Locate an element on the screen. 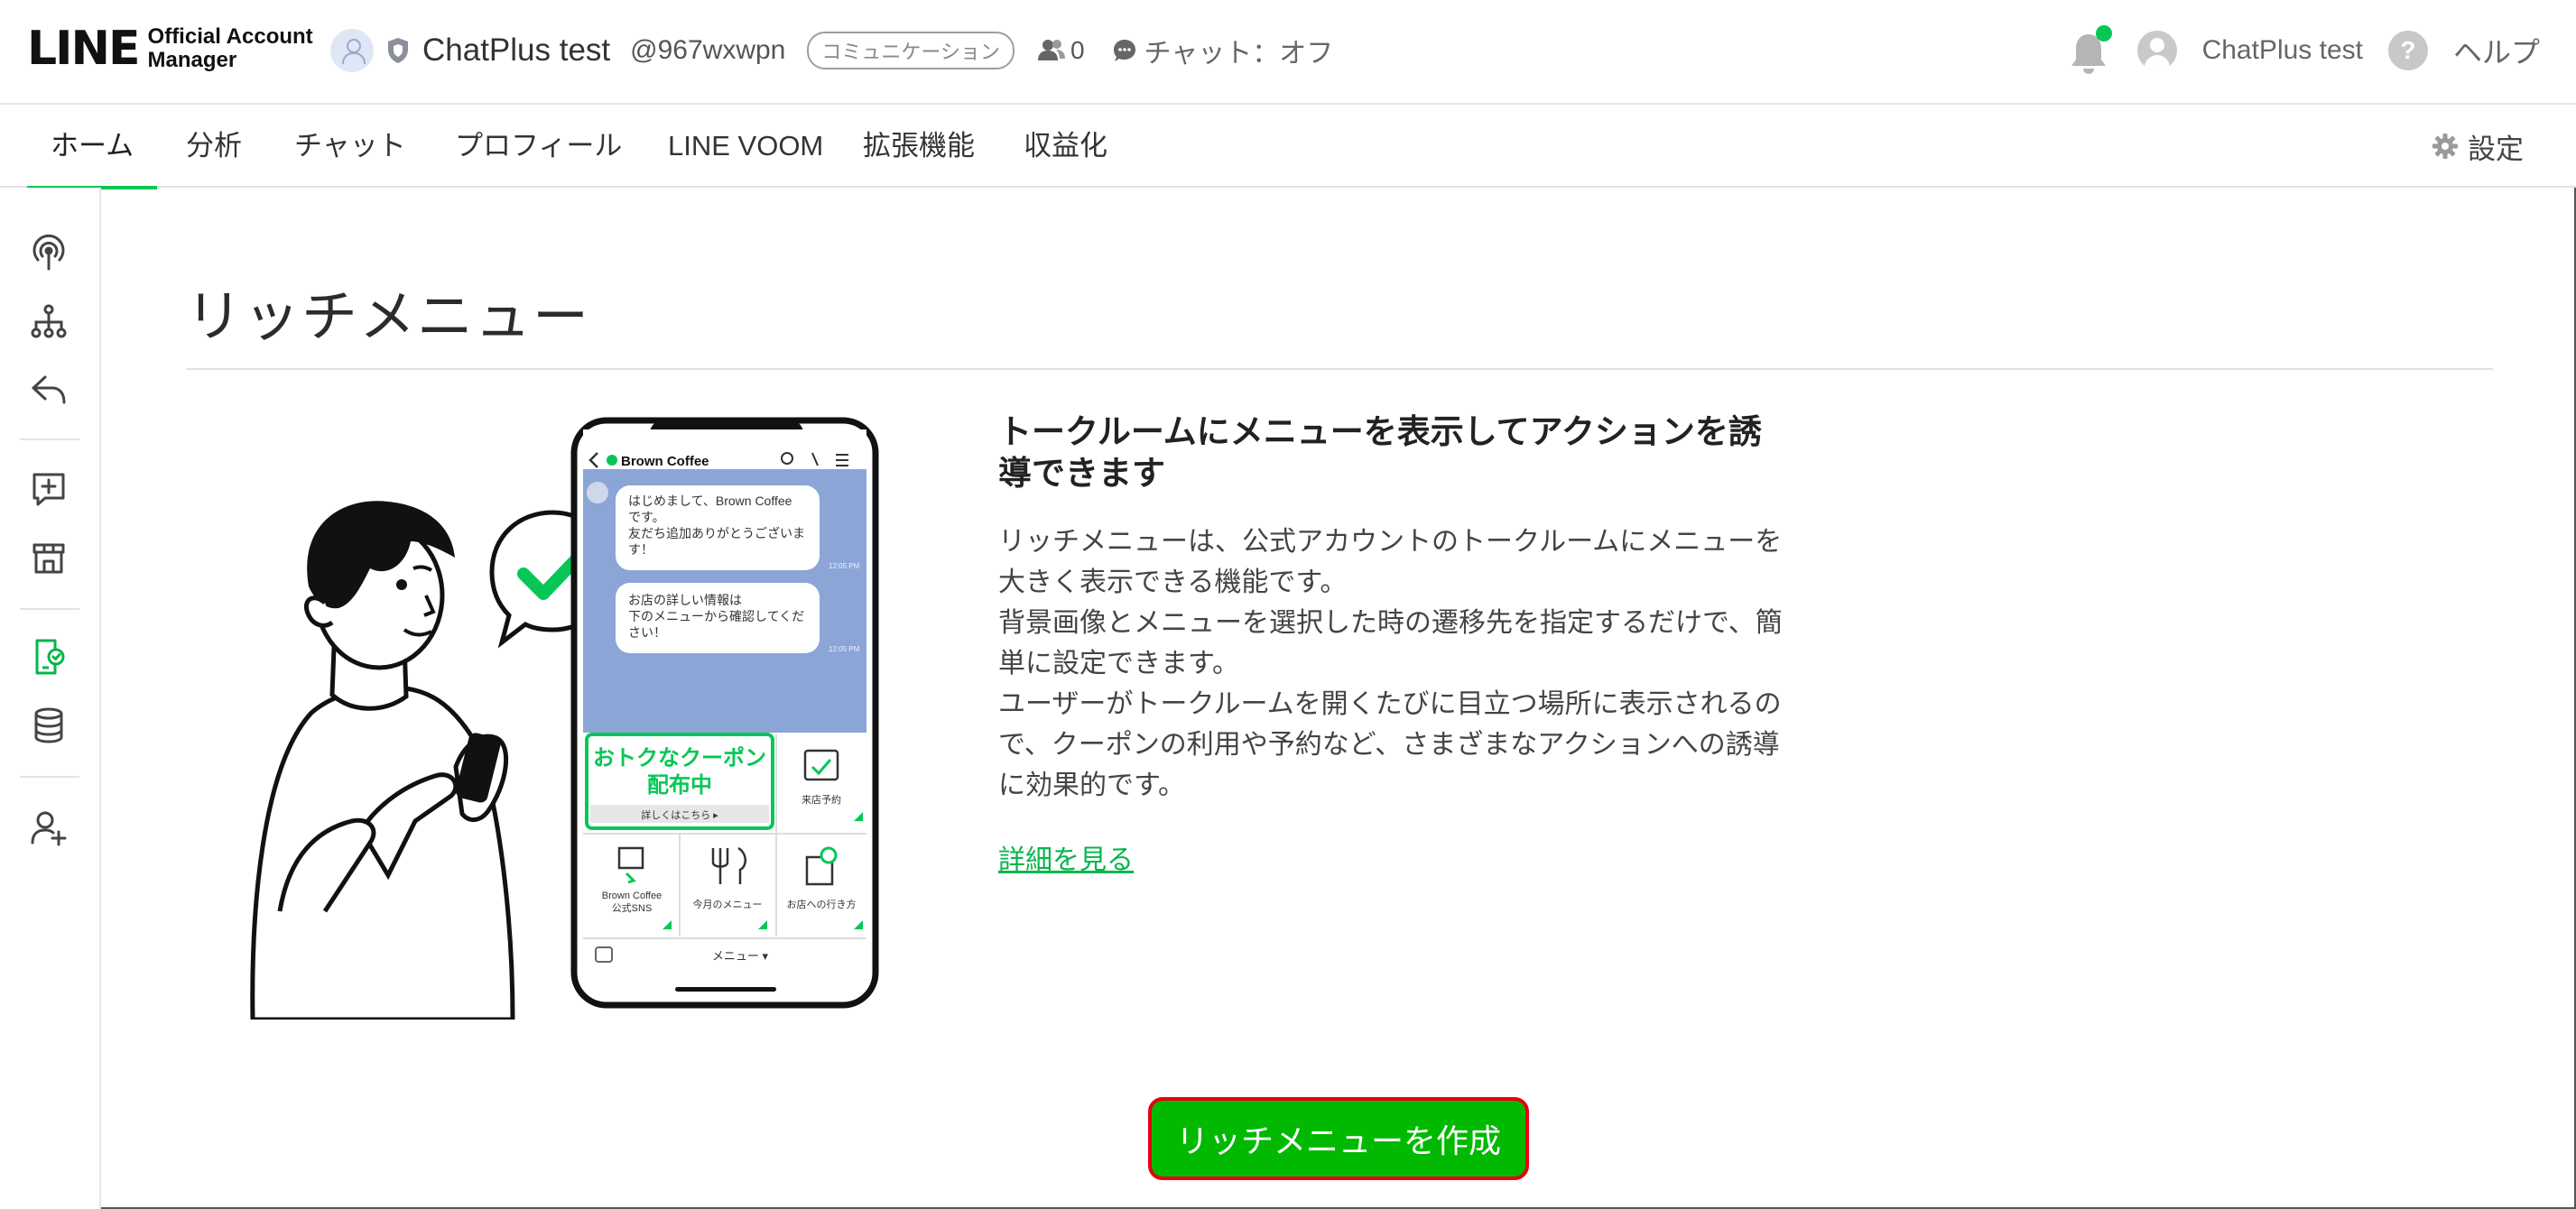 The height and width of the screenshot is (1209, 2576). chat-status-text: チャット：オフ is located at coordinates (1239, 54).